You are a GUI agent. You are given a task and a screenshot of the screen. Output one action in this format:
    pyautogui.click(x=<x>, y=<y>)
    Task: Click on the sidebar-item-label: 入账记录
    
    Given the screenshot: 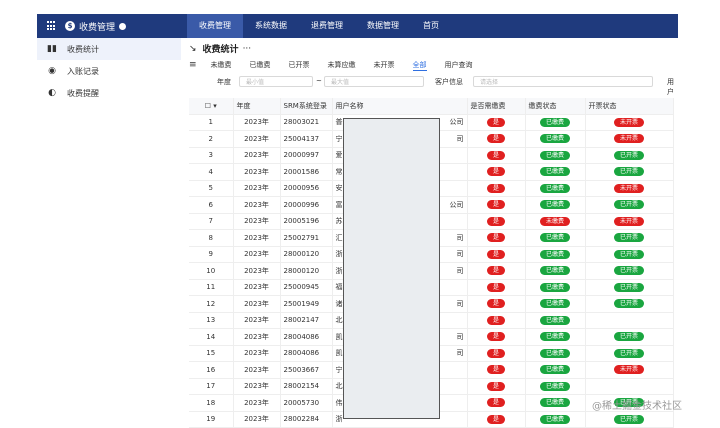 What is the action you would take?
    pyautogui.click(x=83, y=71)
    